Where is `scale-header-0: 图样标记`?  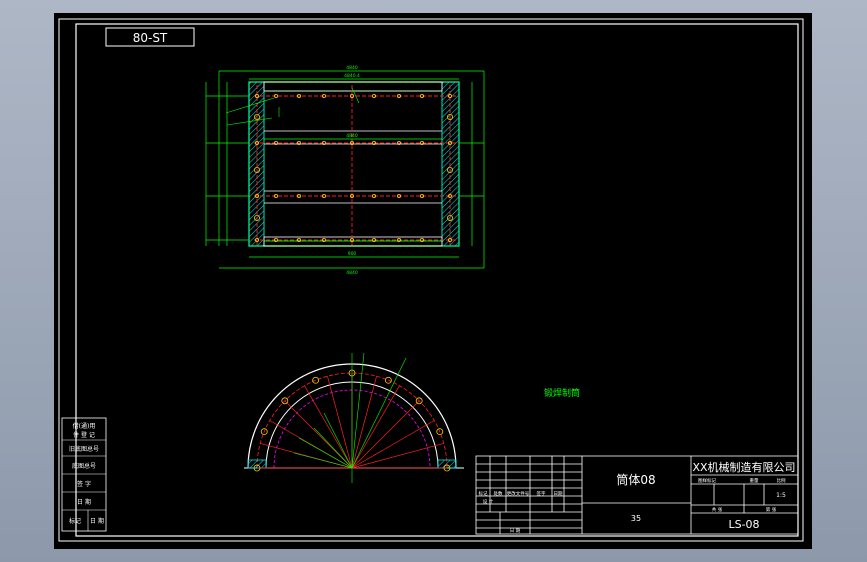 scale-header-0: 图样标记 is located at coordinates (707, 480).